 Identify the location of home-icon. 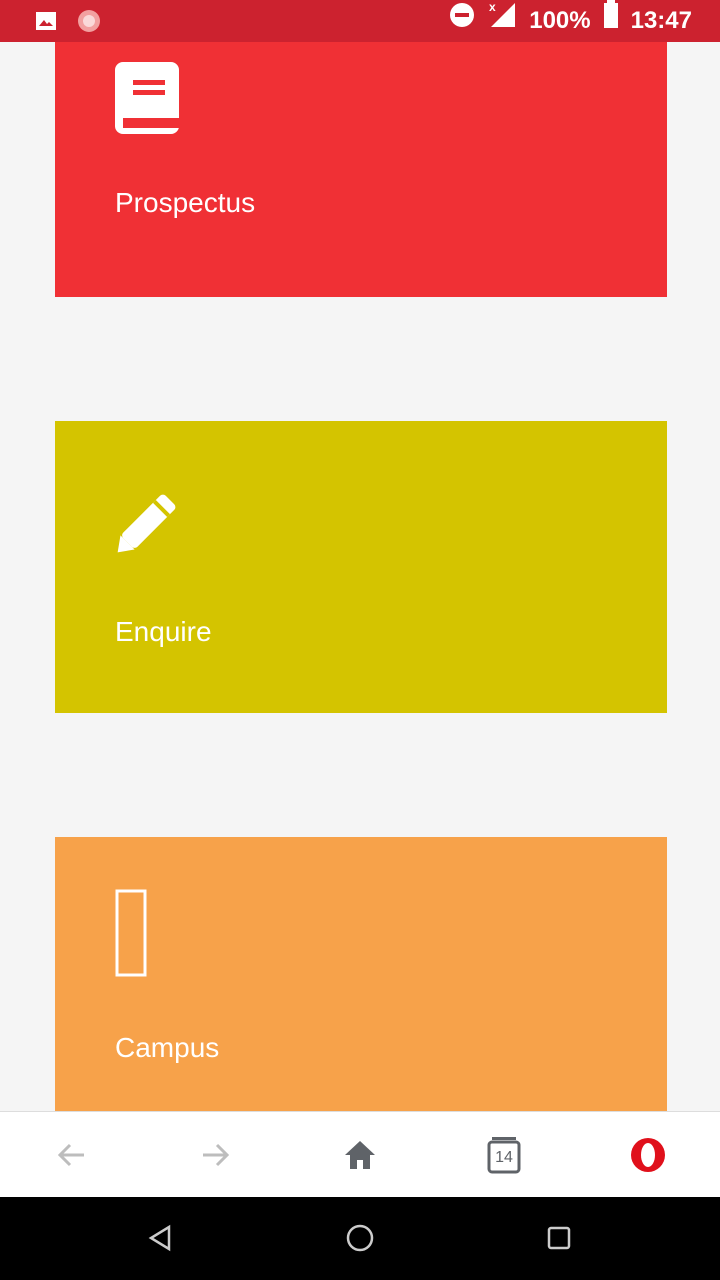
(360, 1155).